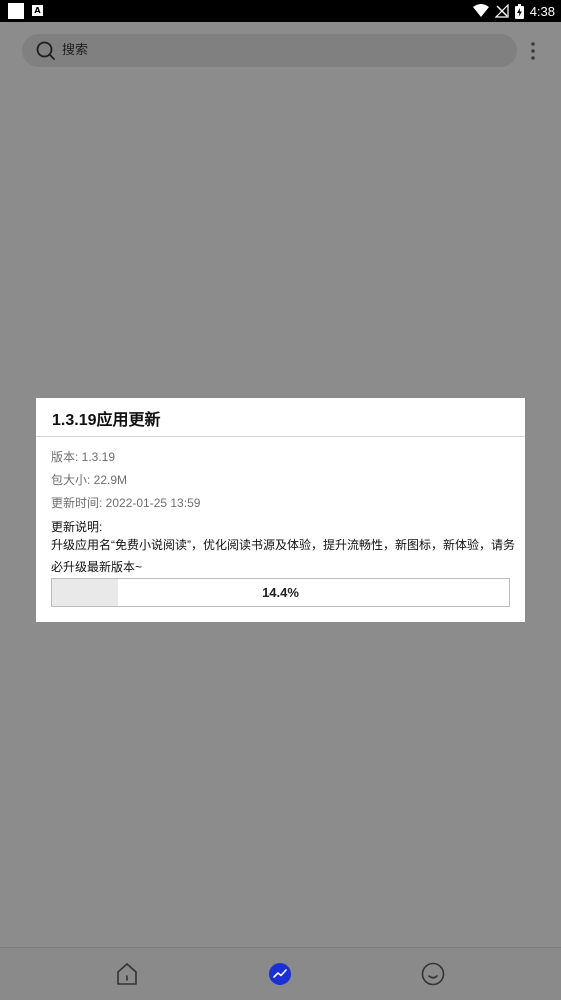  What do you see at coordinates (542, 11) in the screenshot?
I see `status-time: 4:38` at bounding box center [542, 11].